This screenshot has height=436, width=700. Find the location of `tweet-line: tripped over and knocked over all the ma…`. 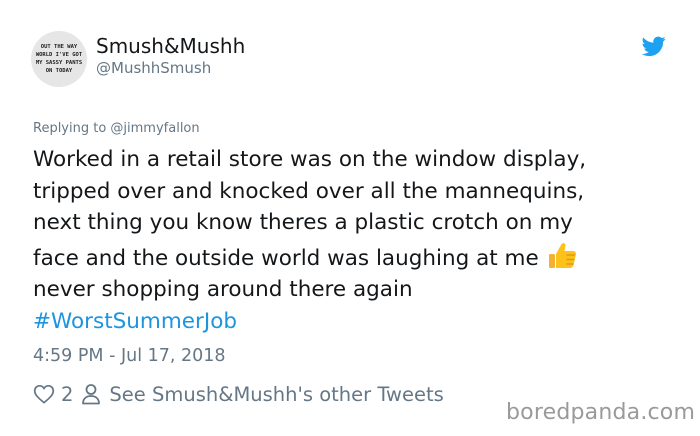

tweet-line: tripped over and knocked over all the ma… is located at coordinates (309, 191).